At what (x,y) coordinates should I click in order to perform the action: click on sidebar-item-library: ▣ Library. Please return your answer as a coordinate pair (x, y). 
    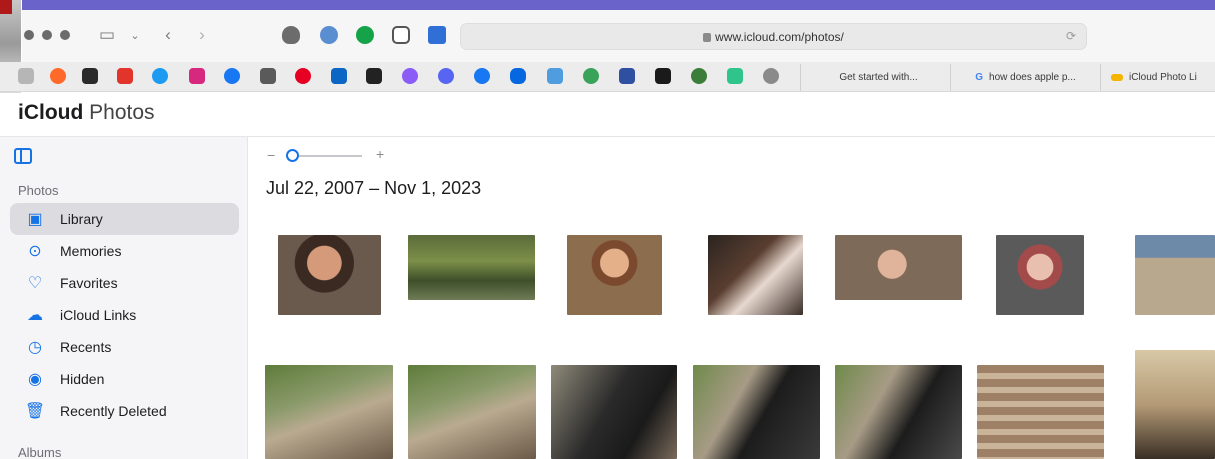
    Looking at the image, I should click on (124, 219).